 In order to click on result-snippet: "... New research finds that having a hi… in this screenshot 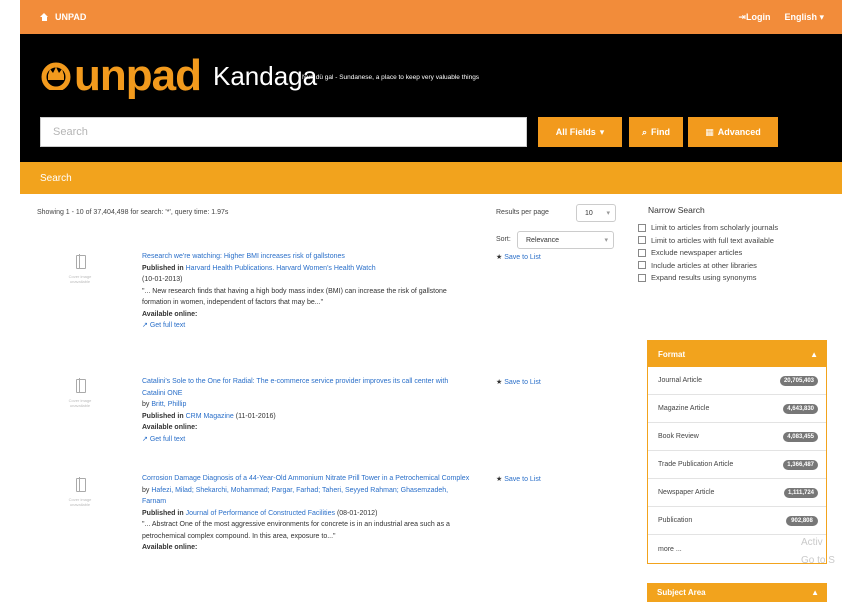, I will do `click(294, 297)`.